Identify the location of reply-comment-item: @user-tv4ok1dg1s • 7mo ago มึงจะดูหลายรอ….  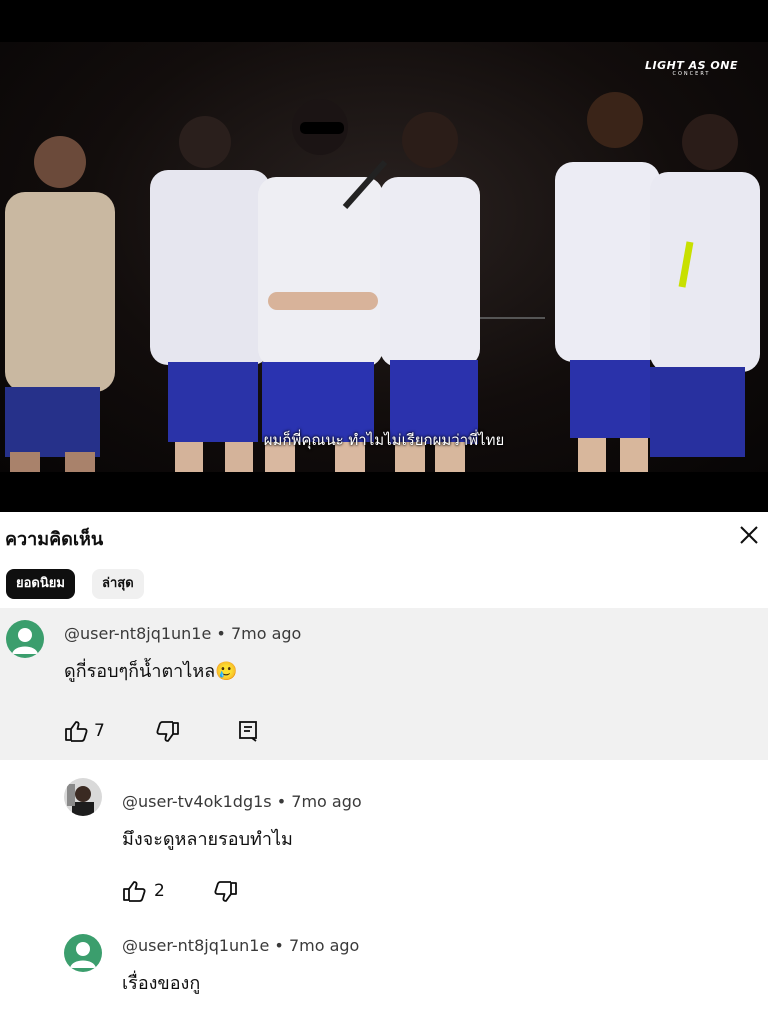
(384, 836).